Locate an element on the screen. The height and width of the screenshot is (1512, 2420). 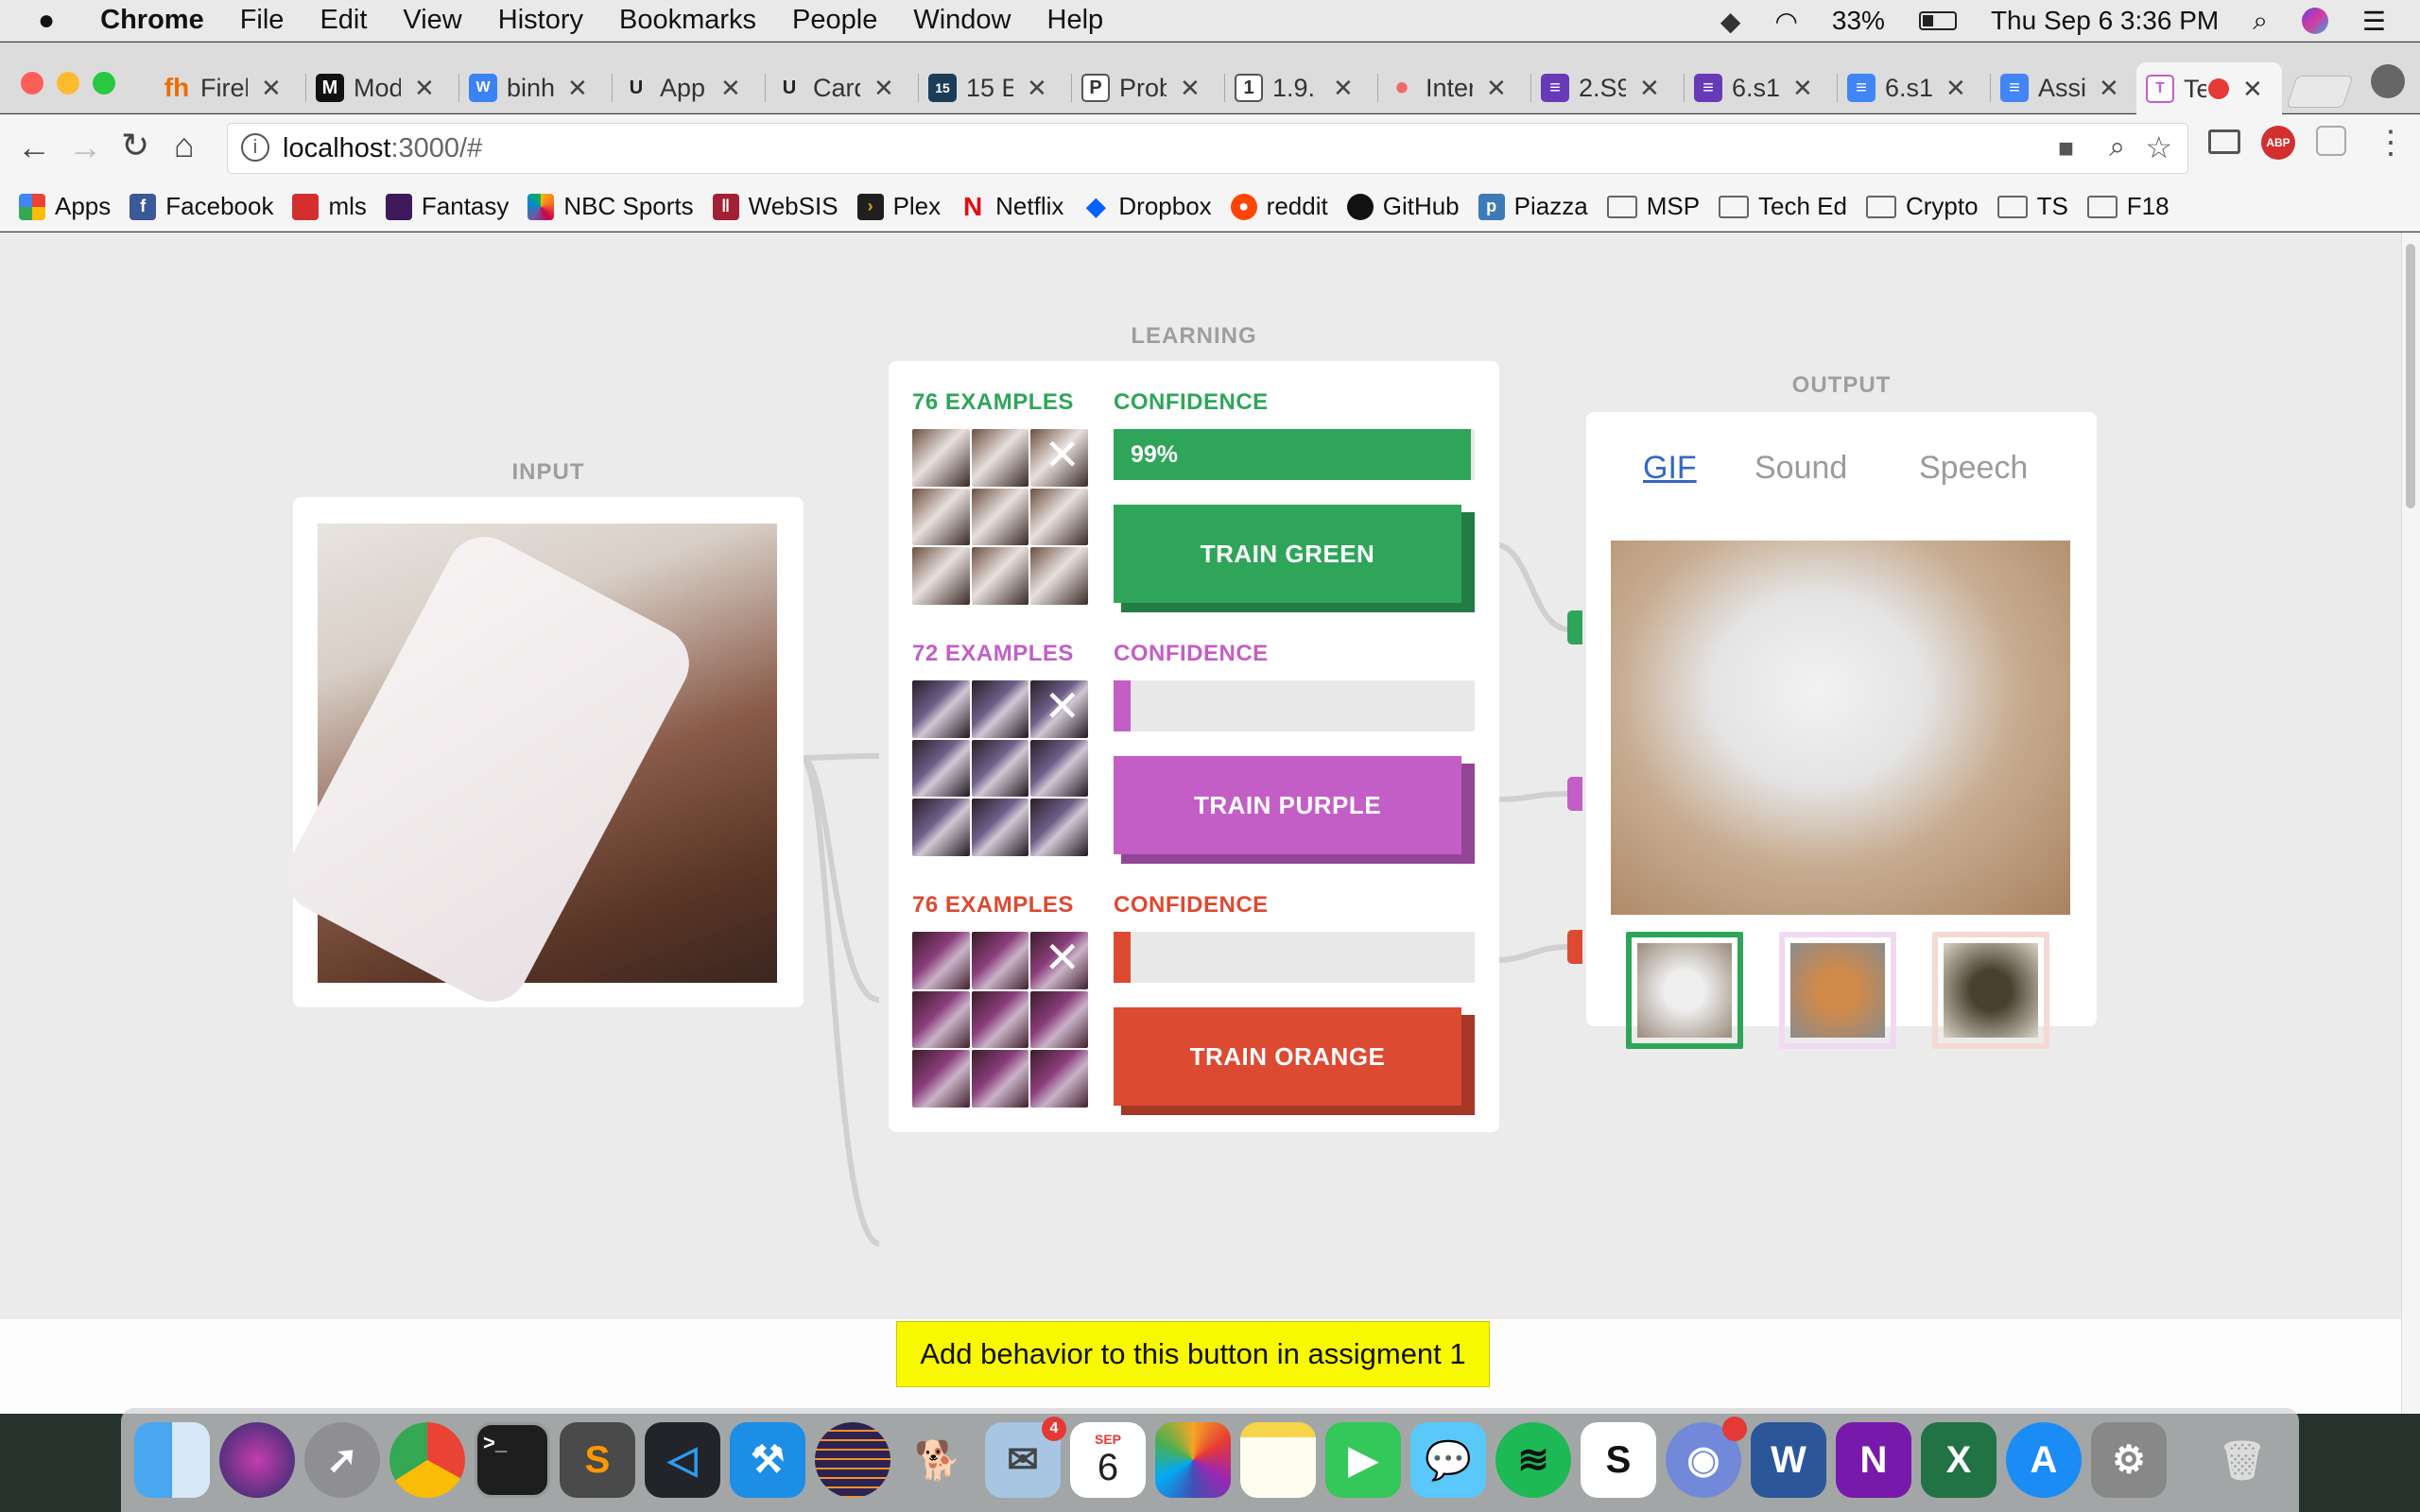
tab-15: 15 15 E ✕ is located at coordinates (995, 87).